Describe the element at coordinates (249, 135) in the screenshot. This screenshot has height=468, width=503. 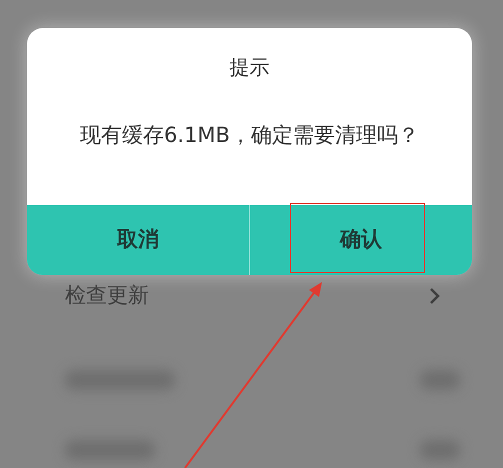
I see `dialog-message: 现有缓存6.1MB，确定需要清理吗？` at that location.